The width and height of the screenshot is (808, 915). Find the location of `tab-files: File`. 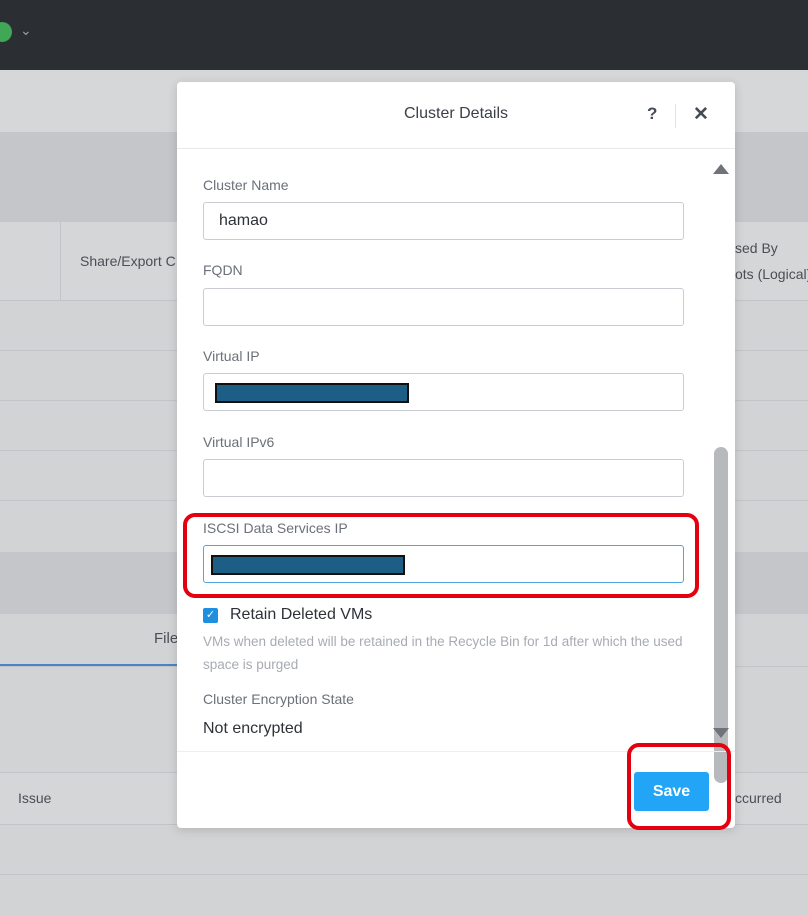

tab-files: File is located at coordinates (166, 638).